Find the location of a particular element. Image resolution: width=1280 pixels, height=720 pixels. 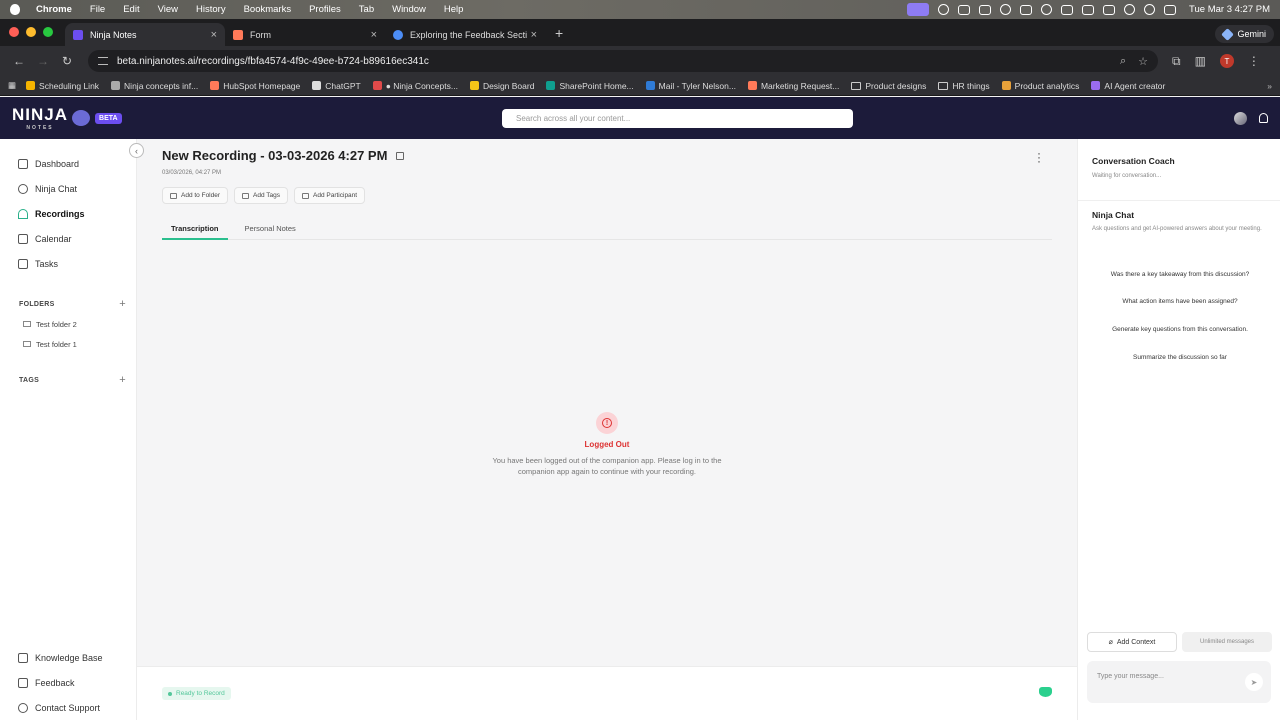

tab-personal-notes: Personal Notes is located at coordinates (270, 230).